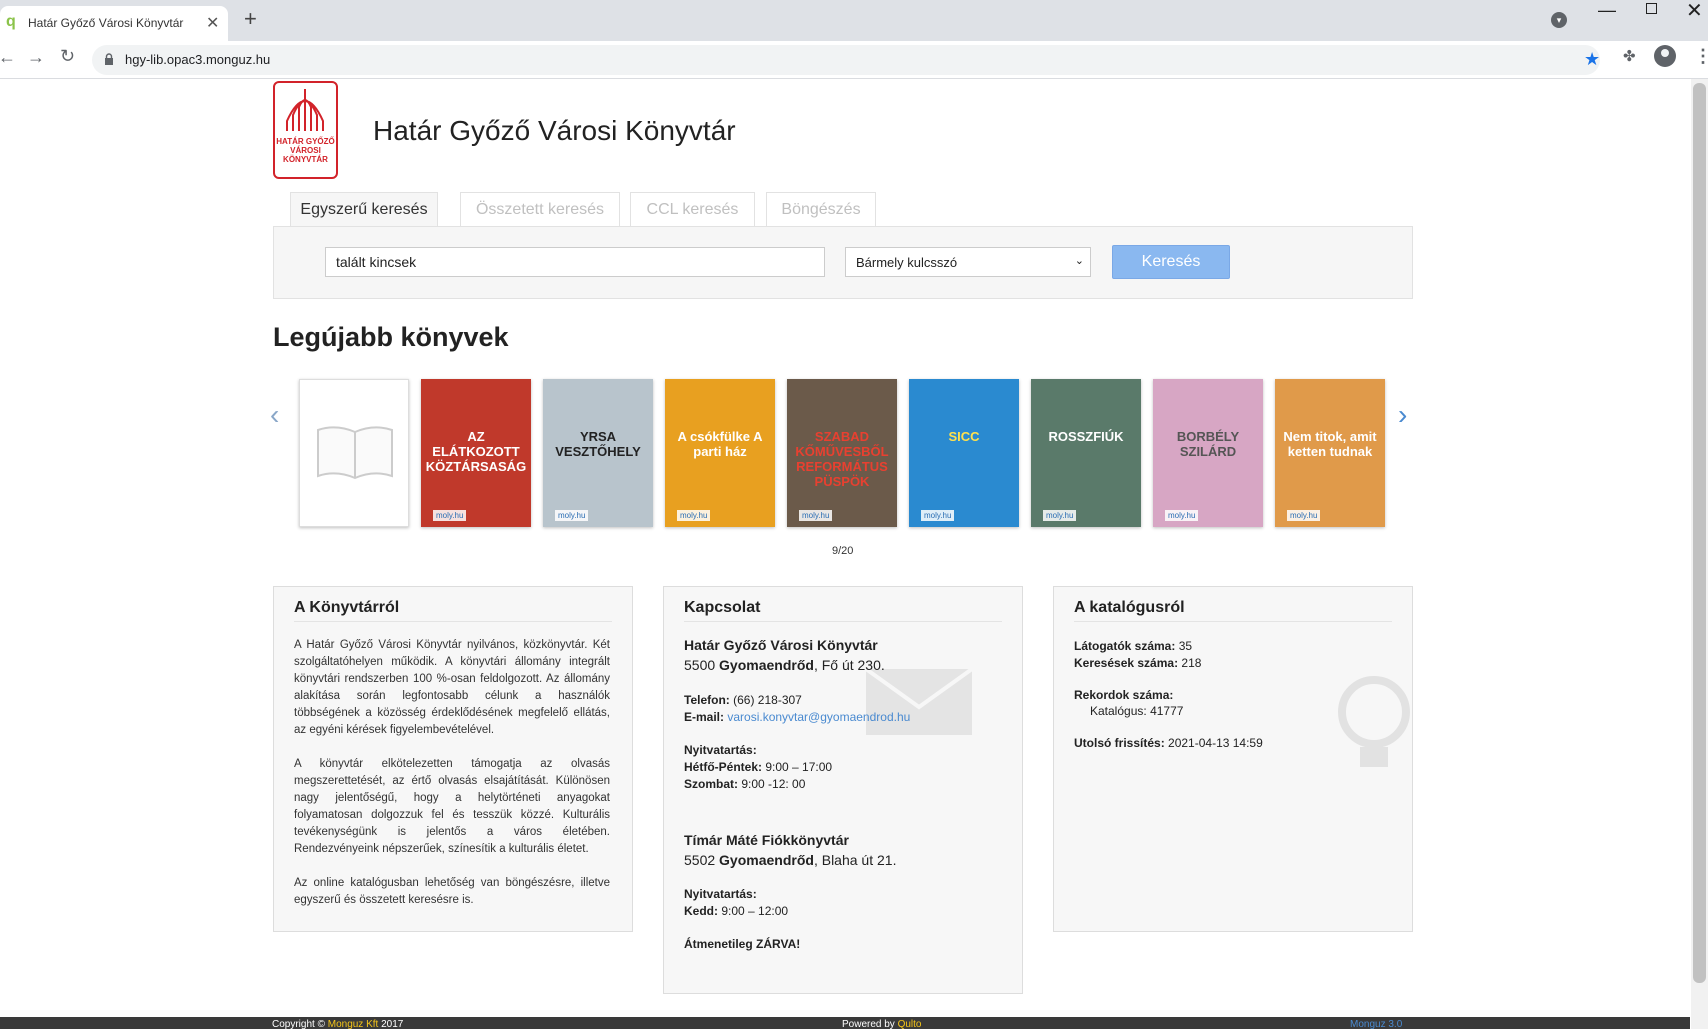  I want to click on logo-text: HATÁR GYŐZŐ VÁROSI KÖNYVTÁR, so click(305, 150).